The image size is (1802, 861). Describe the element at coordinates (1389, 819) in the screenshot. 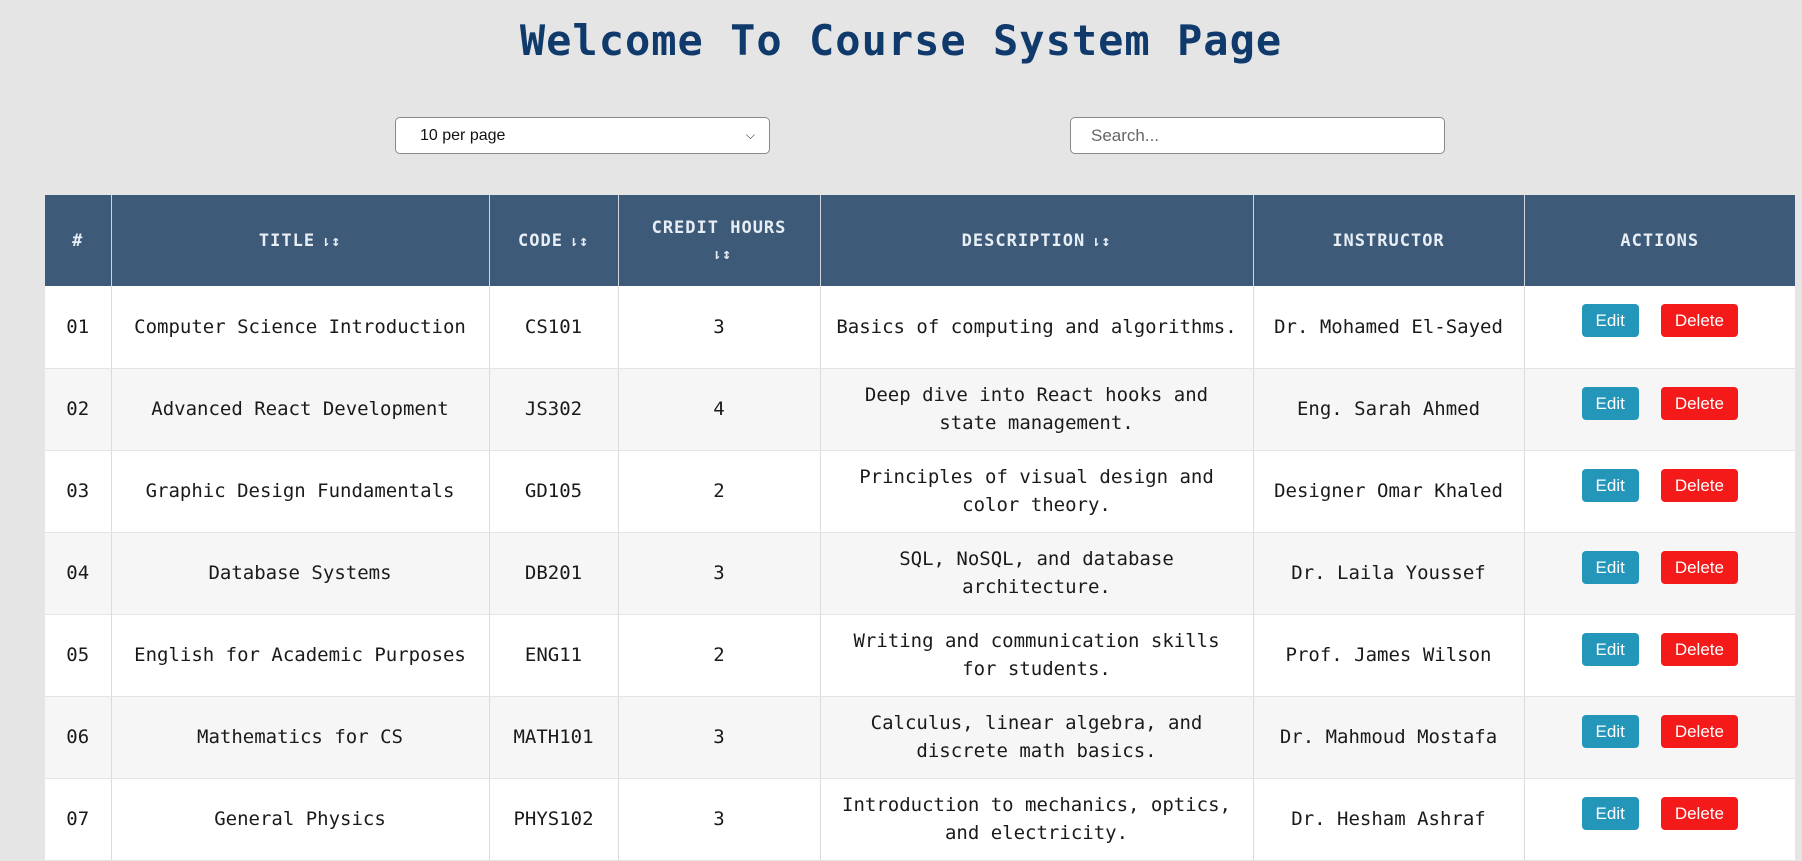

I see `cell-instructor: Dr. Hesham Ashraf` at that location.